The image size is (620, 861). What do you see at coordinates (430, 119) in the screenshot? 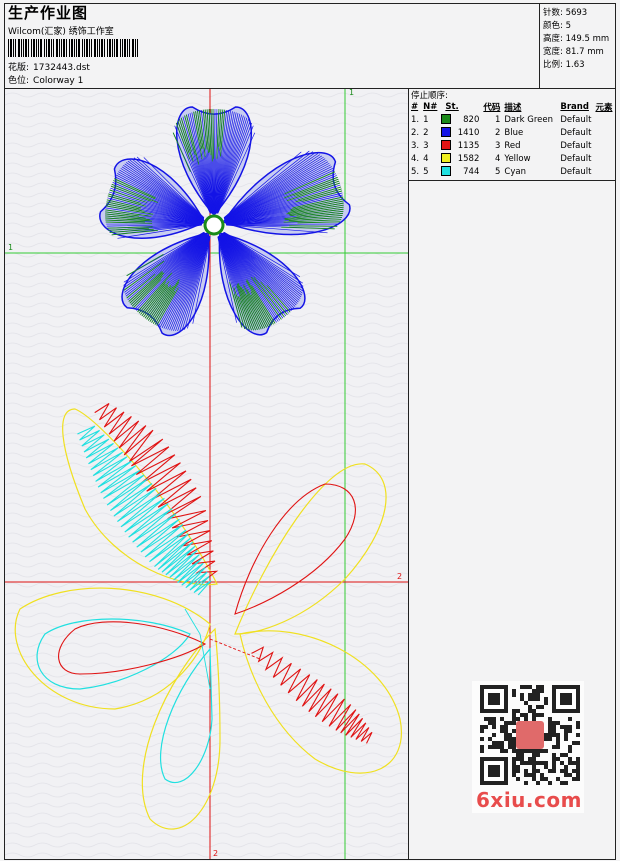
I see `row-needle-cell: 1` at bounding box center [430, 119].